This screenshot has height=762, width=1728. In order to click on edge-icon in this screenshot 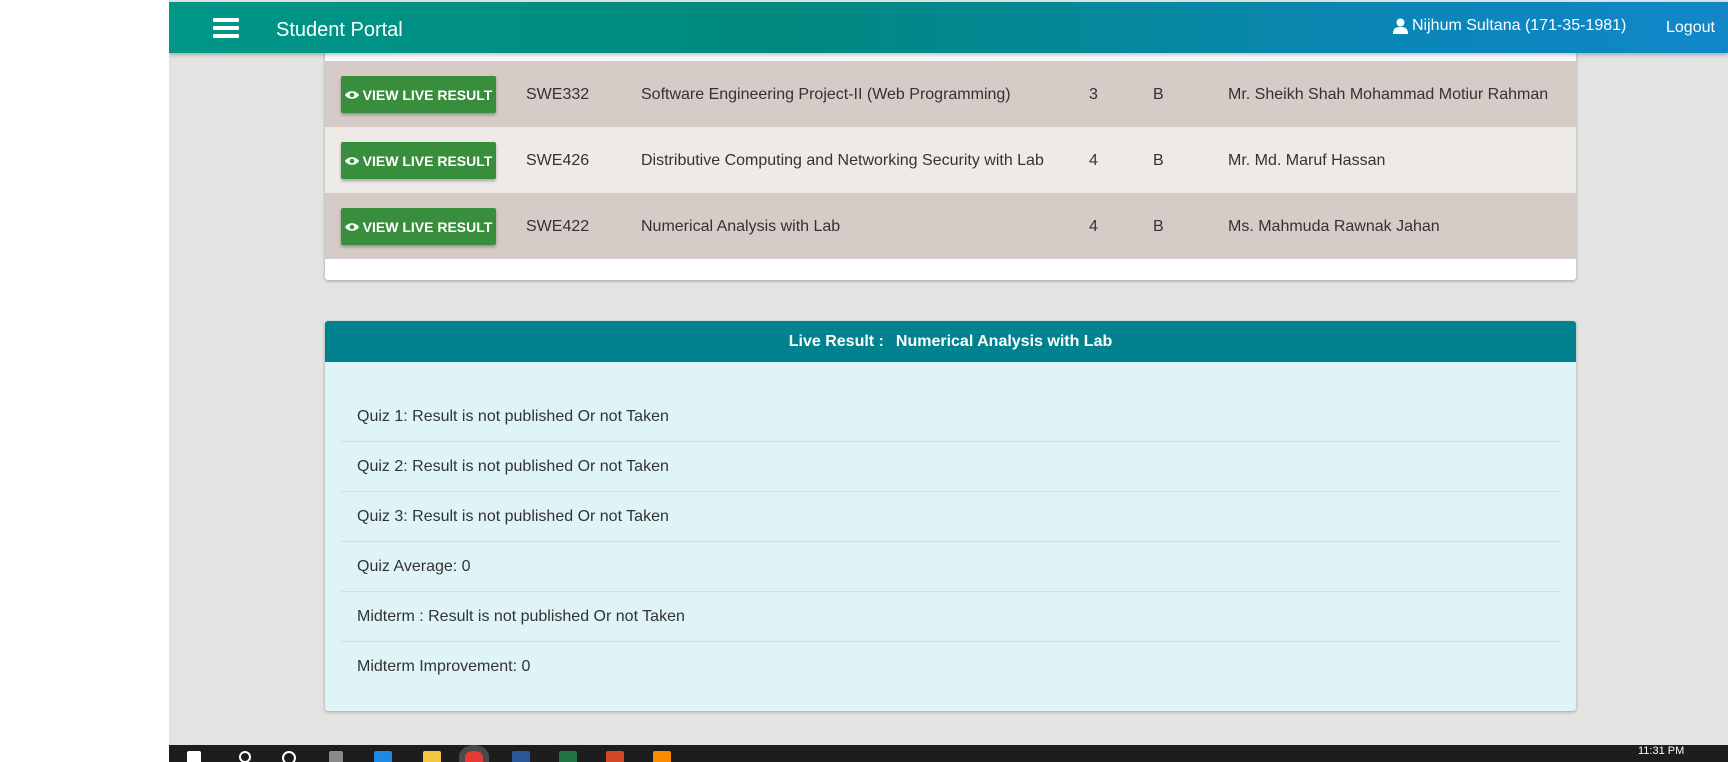, I will do `click(383, 756)`.